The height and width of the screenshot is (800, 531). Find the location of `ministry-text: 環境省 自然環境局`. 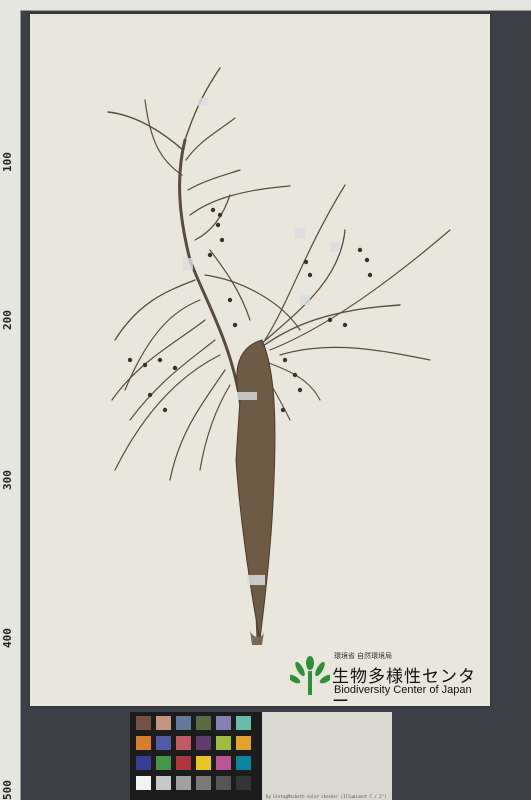

ministry-text: 環境省 自然環境局 is located at coordinates (363, 656).